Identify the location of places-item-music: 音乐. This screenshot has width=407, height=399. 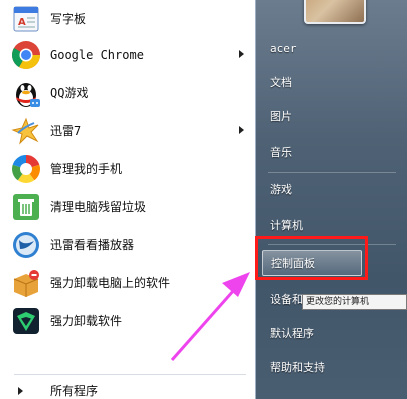
(331, 153).